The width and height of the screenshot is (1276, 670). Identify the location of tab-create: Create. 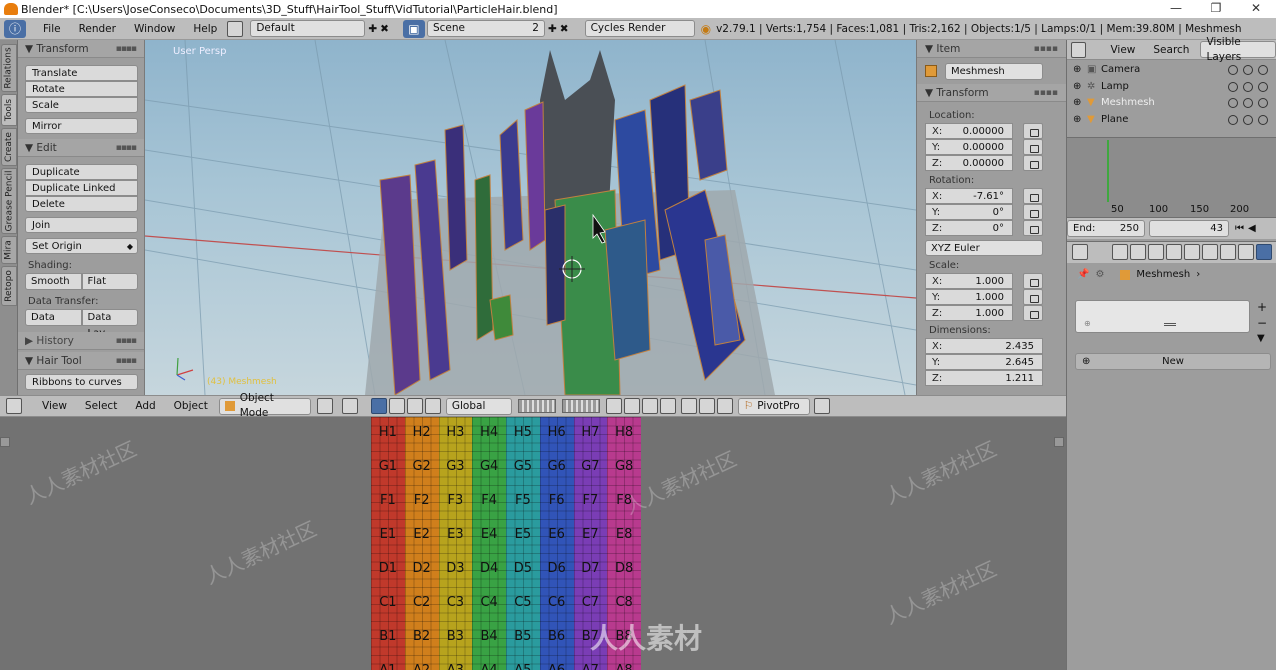
(9, 147).